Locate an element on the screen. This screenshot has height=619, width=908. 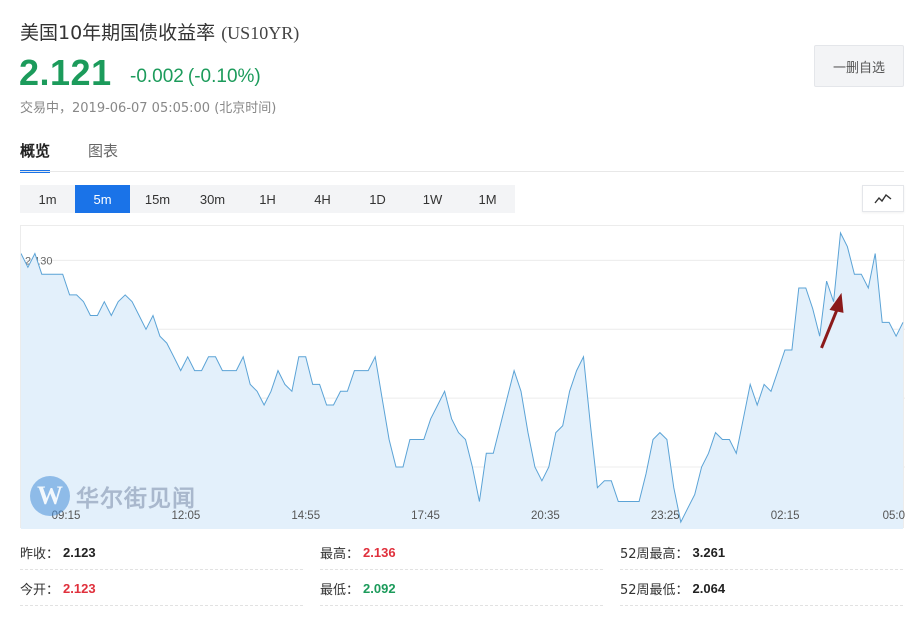
stat-label: 昨收： is located at coordinates (40, 554).